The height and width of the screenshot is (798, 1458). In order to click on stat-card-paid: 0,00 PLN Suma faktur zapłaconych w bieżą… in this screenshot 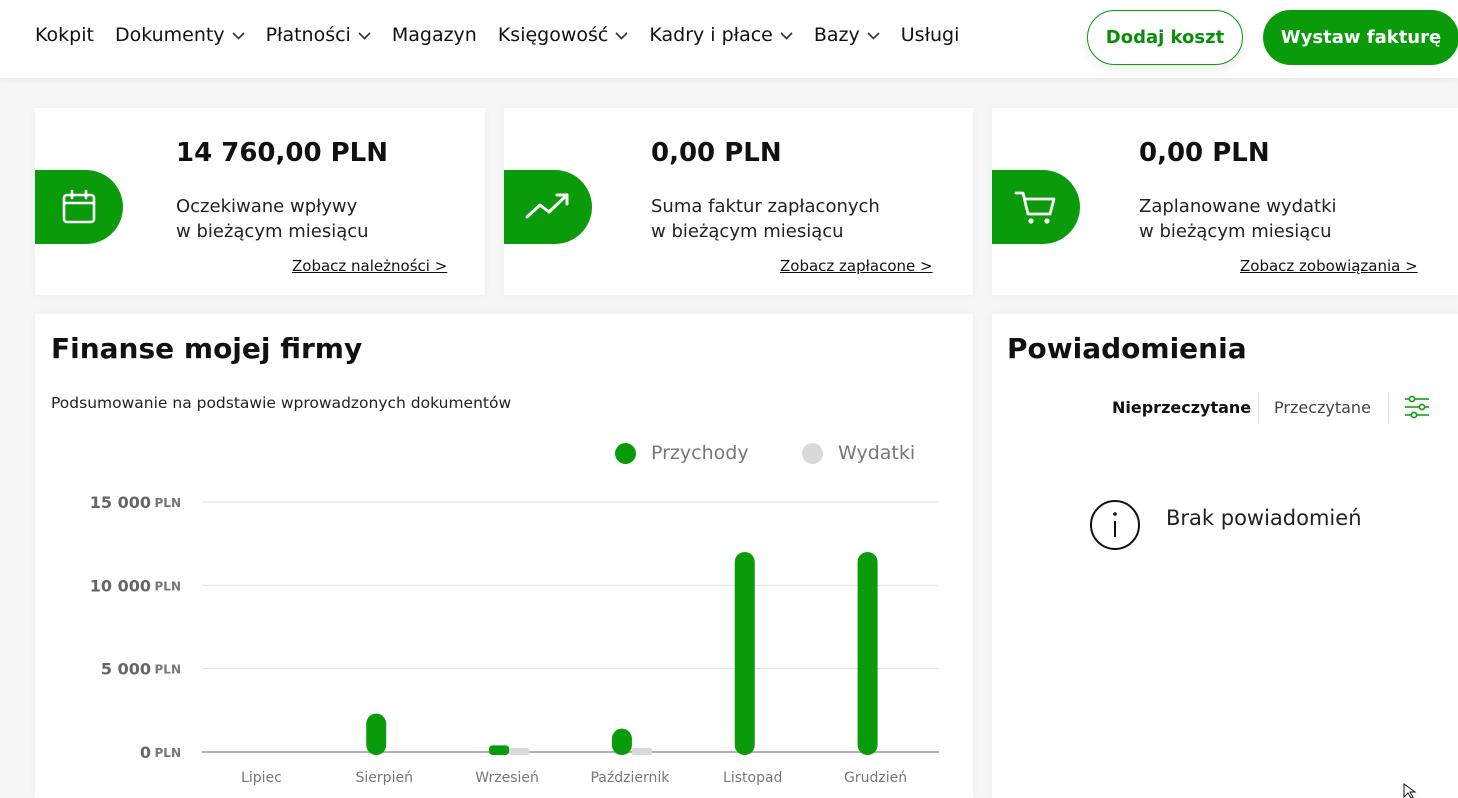, I will do `click(738, 201)`.